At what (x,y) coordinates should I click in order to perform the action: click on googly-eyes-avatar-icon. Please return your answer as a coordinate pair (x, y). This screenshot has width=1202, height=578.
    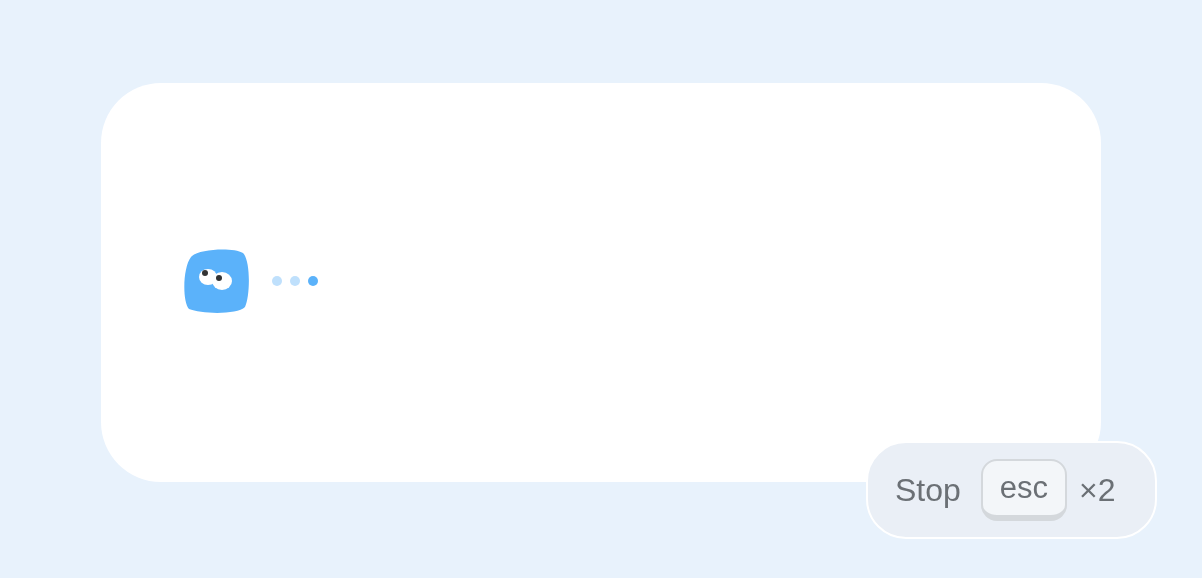
    Looking at the image, I should click on (216, 280).